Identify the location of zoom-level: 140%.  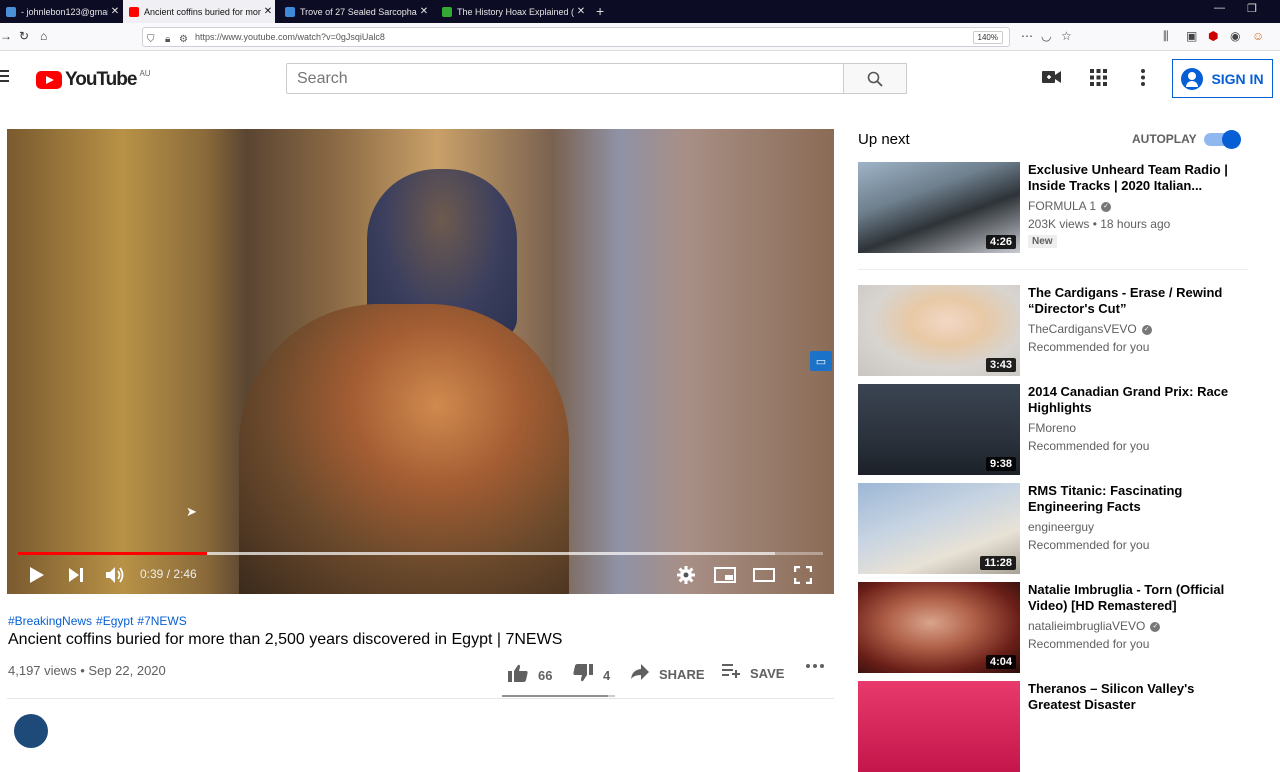
(987, 37).